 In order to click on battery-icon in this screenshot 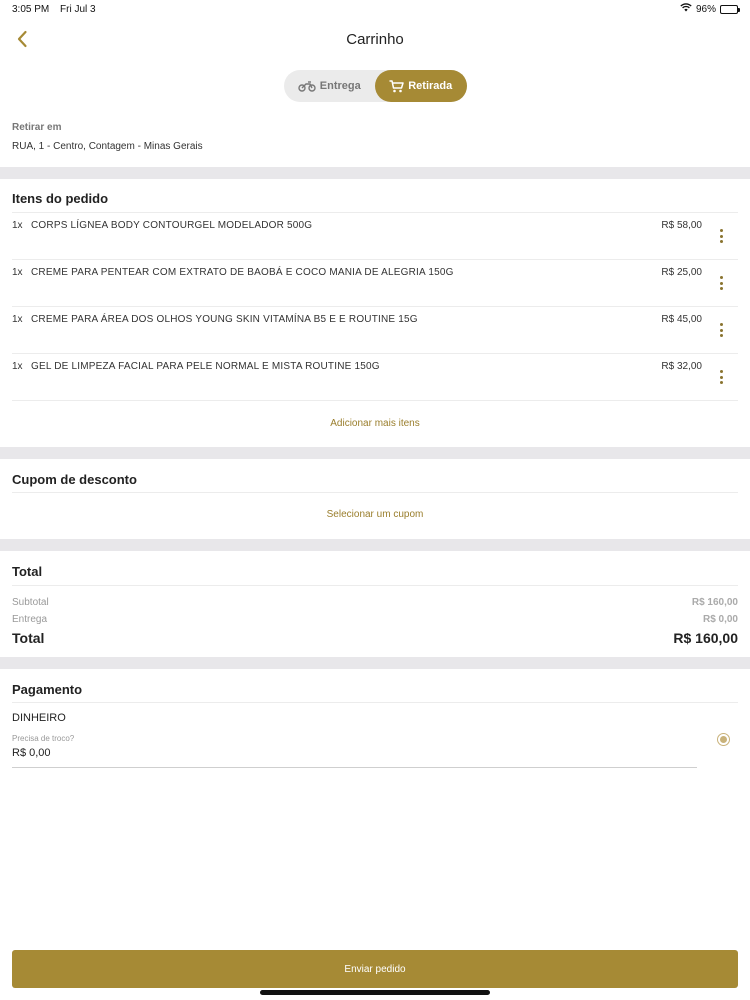, I will do `click(730, 9)`.